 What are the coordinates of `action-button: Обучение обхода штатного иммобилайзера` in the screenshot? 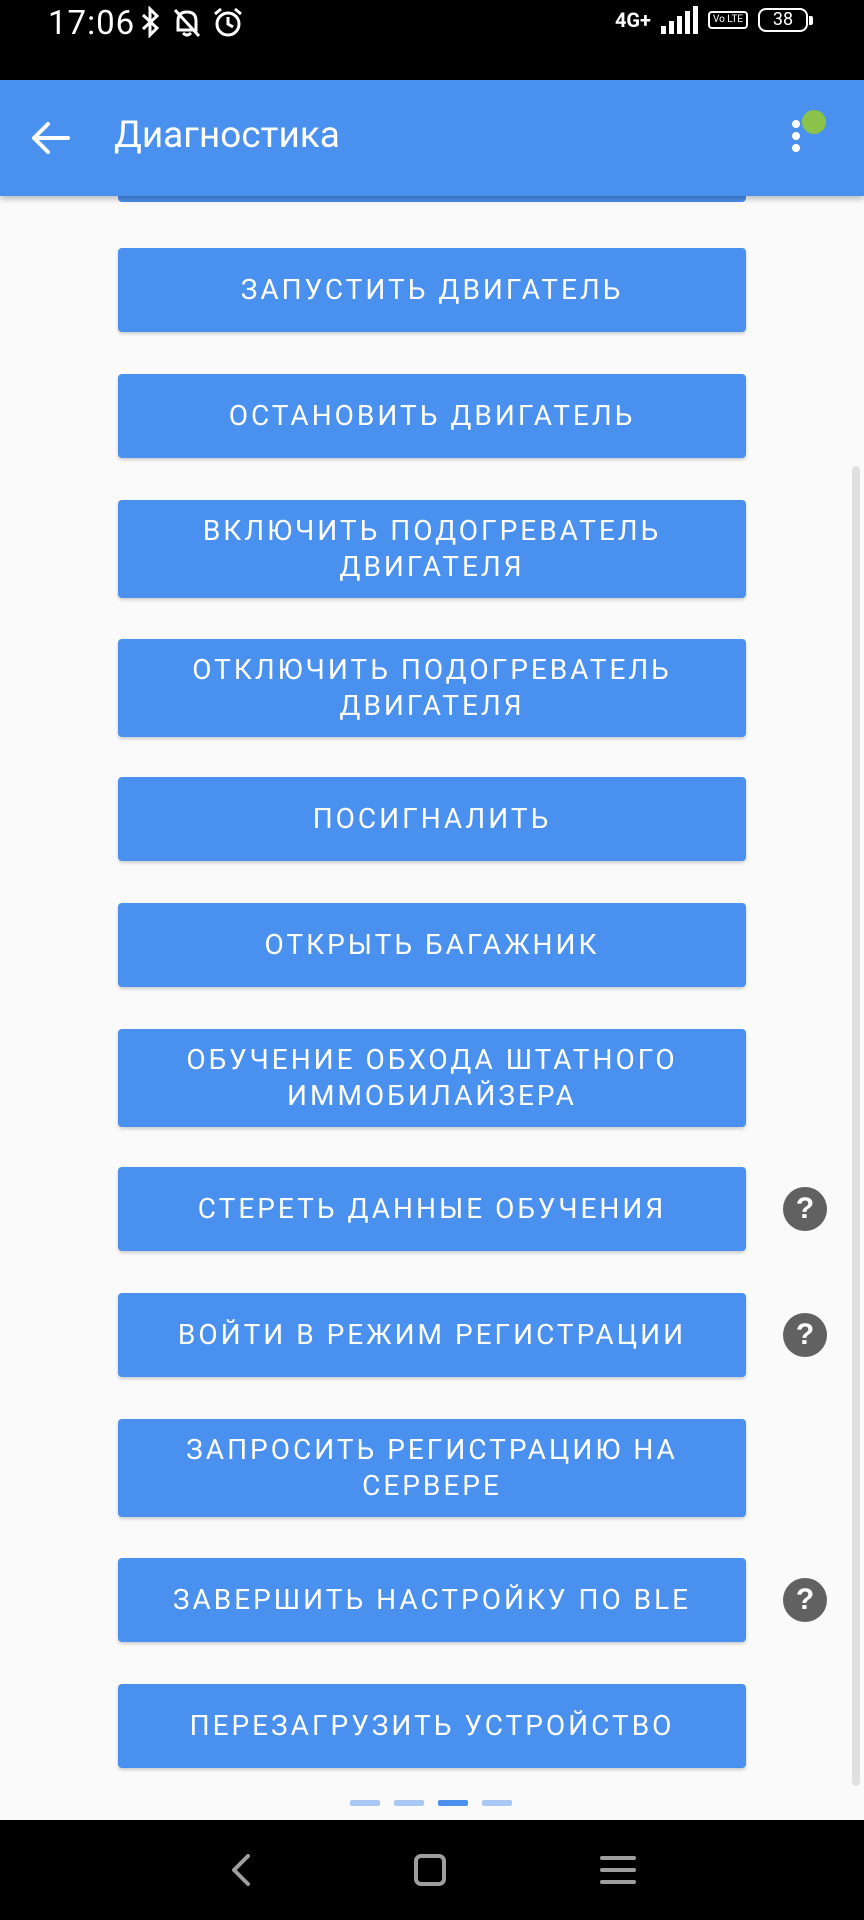 It's located at (432, 1078).